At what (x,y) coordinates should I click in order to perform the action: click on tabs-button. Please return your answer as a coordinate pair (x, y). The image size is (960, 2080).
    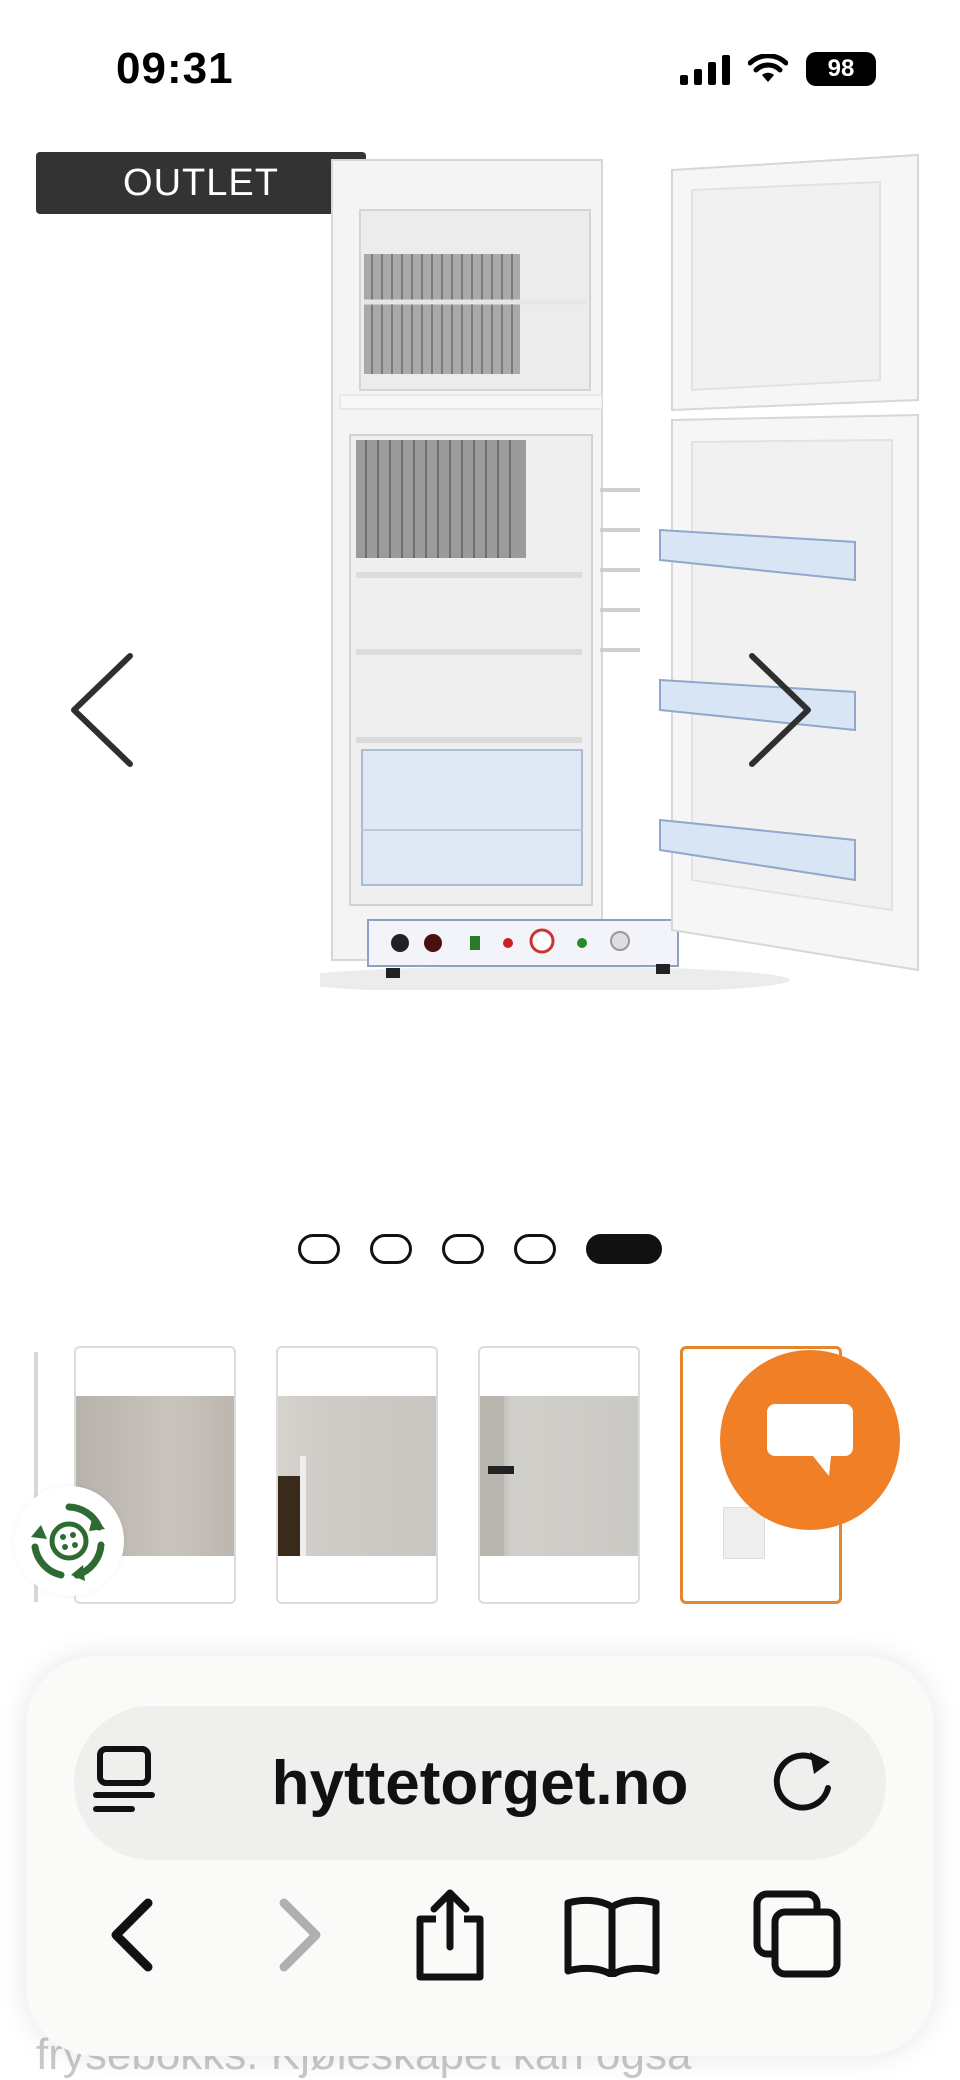
    Looking at the image, I should click on (798, 1935).